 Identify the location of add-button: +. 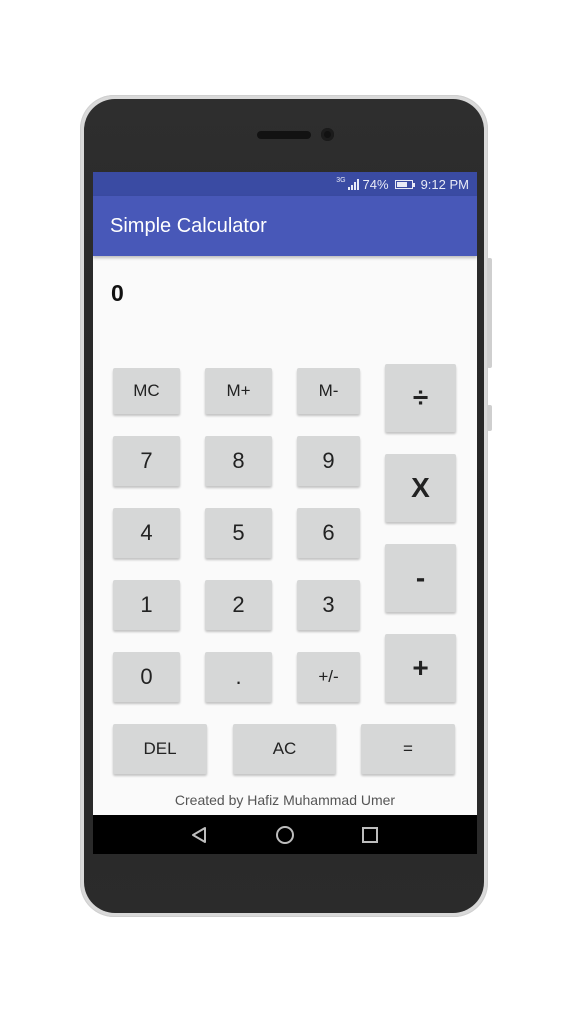
(420, 668).